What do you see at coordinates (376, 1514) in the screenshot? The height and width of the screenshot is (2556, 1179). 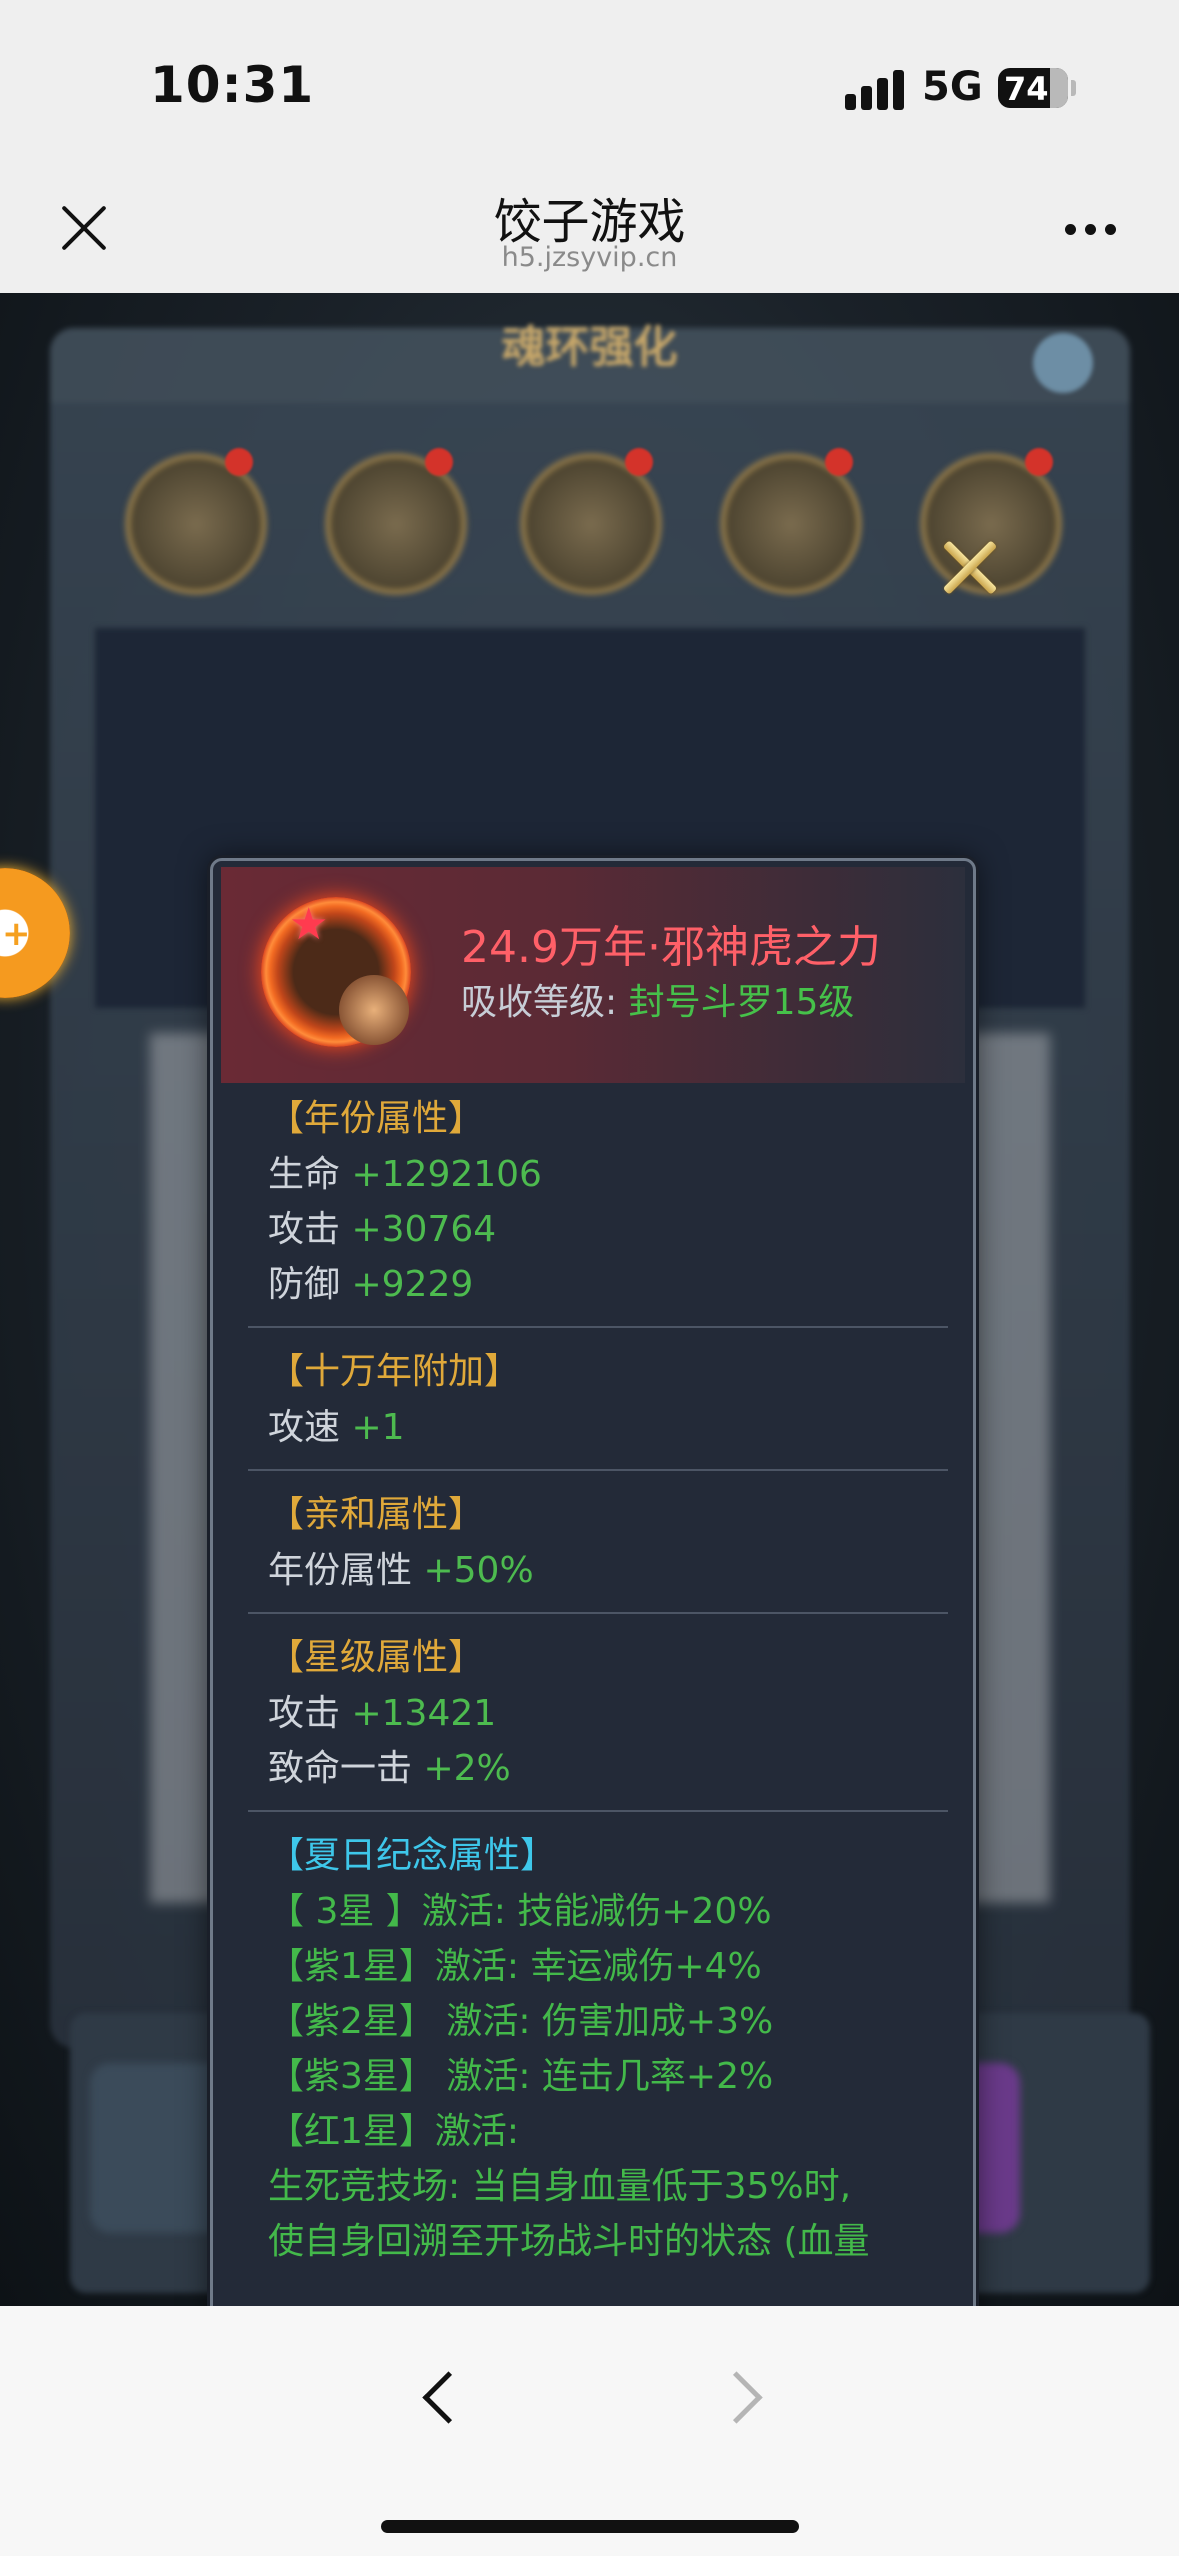 I see `section-title-affinity: 【亲和属性】` at bounding box center [376, 1514].